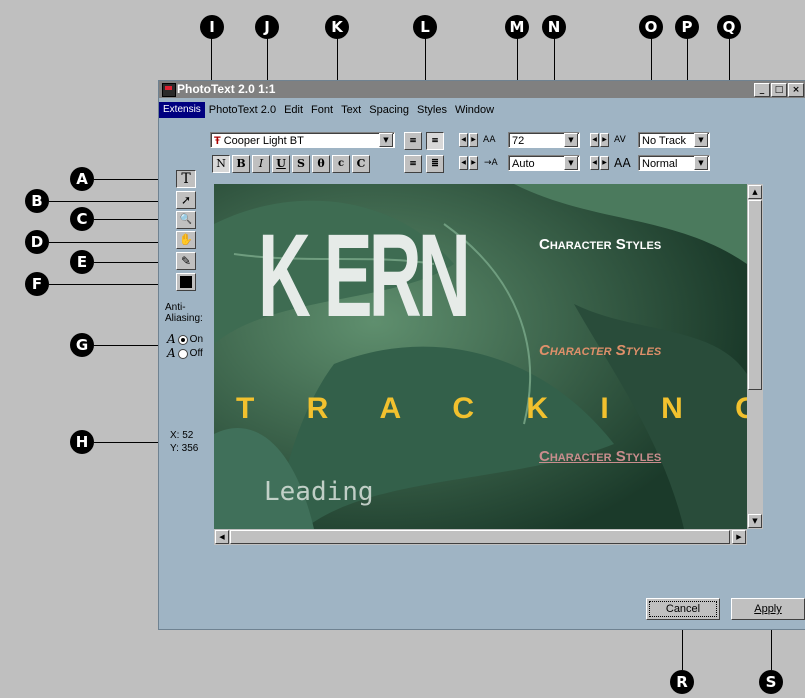  Describe the element at coordinates (622, 163) in the screenshot. I see `kerning-icon: AA` at that location.